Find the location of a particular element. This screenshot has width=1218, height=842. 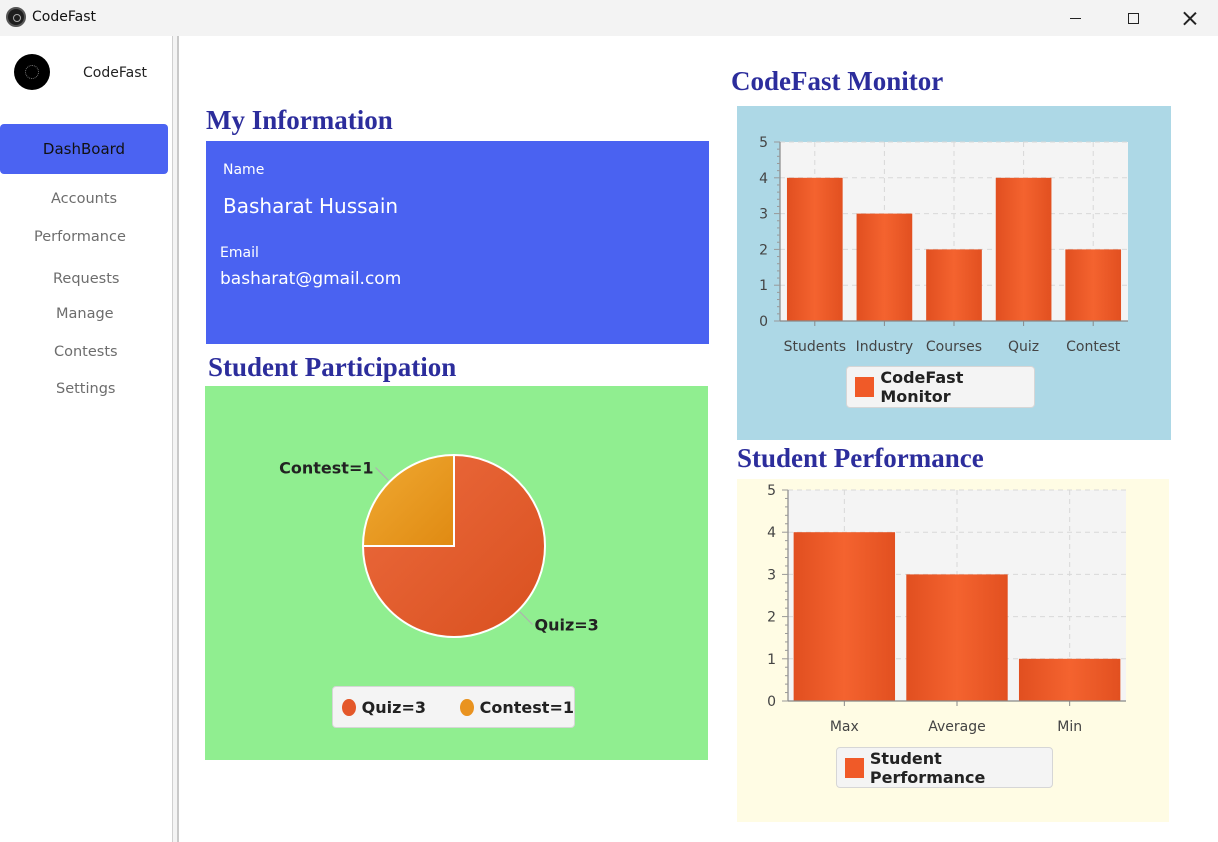

monitor-y-tick-label: 0 is located at coordinates (763, 322).